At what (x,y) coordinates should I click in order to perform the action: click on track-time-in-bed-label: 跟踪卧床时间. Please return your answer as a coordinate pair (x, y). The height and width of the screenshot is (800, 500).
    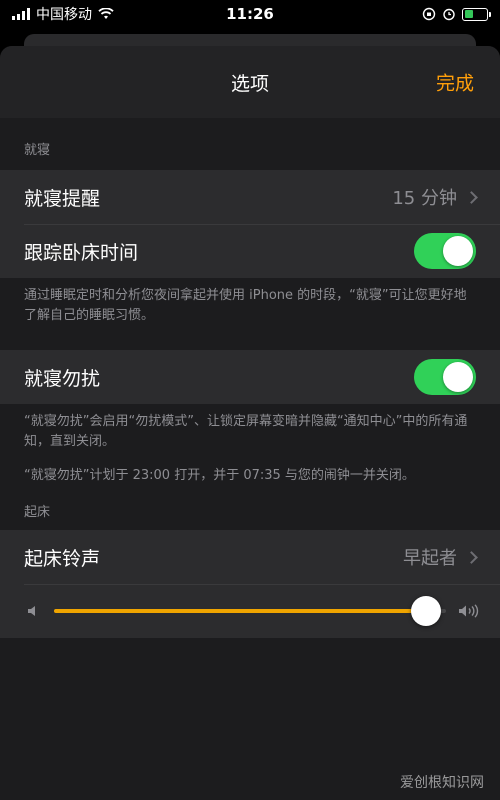
    Looking at the image, I should click on (81, 252).